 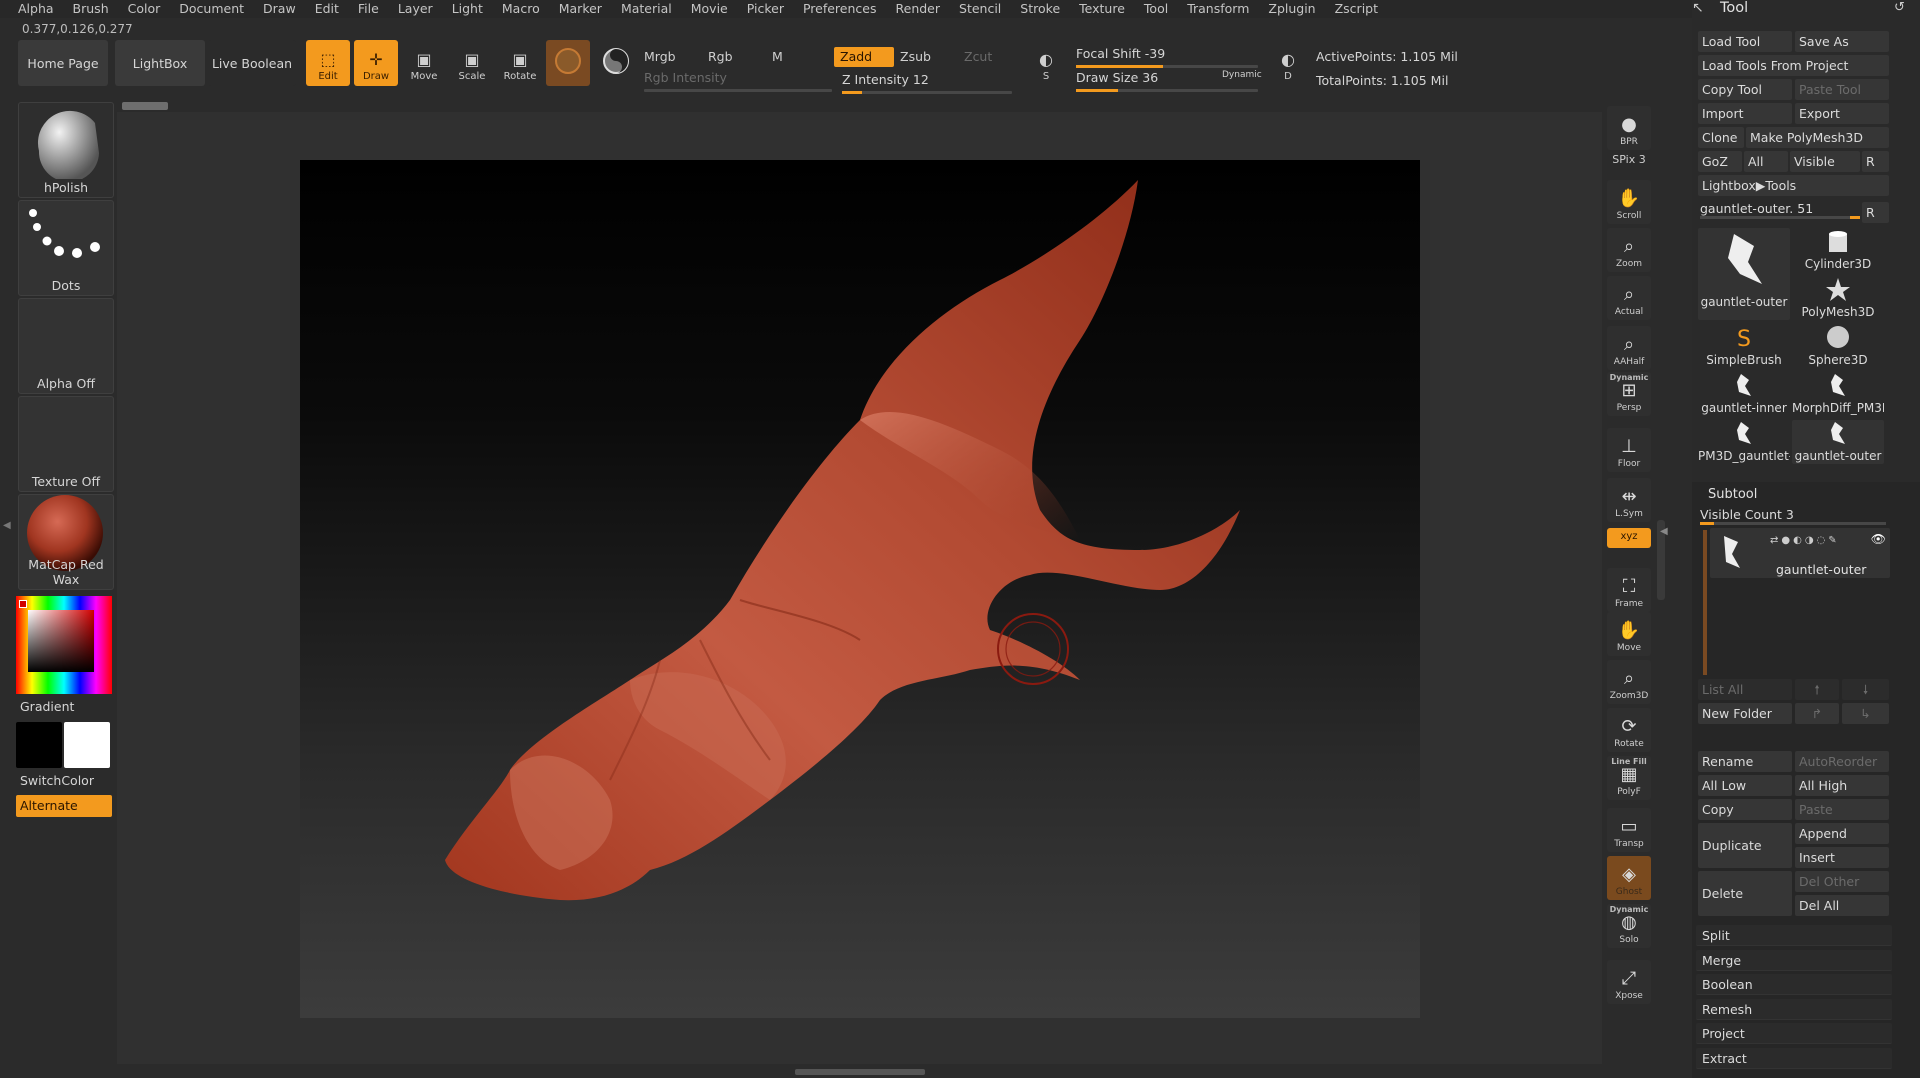 I want to click on load-tools-from-project-button: Load Tools From Project, so click(x=1793, y=65).